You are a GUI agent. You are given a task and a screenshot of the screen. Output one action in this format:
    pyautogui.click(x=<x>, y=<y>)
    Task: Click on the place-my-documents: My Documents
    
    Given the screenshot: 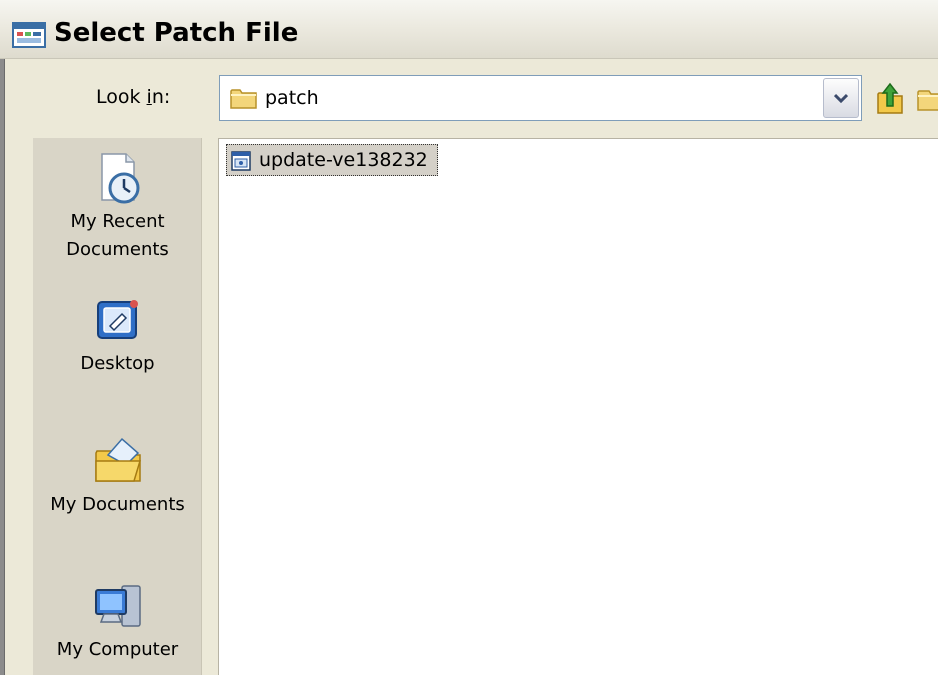 What is the action you would take?
    pyautogui.click(x=117, y=475)
    